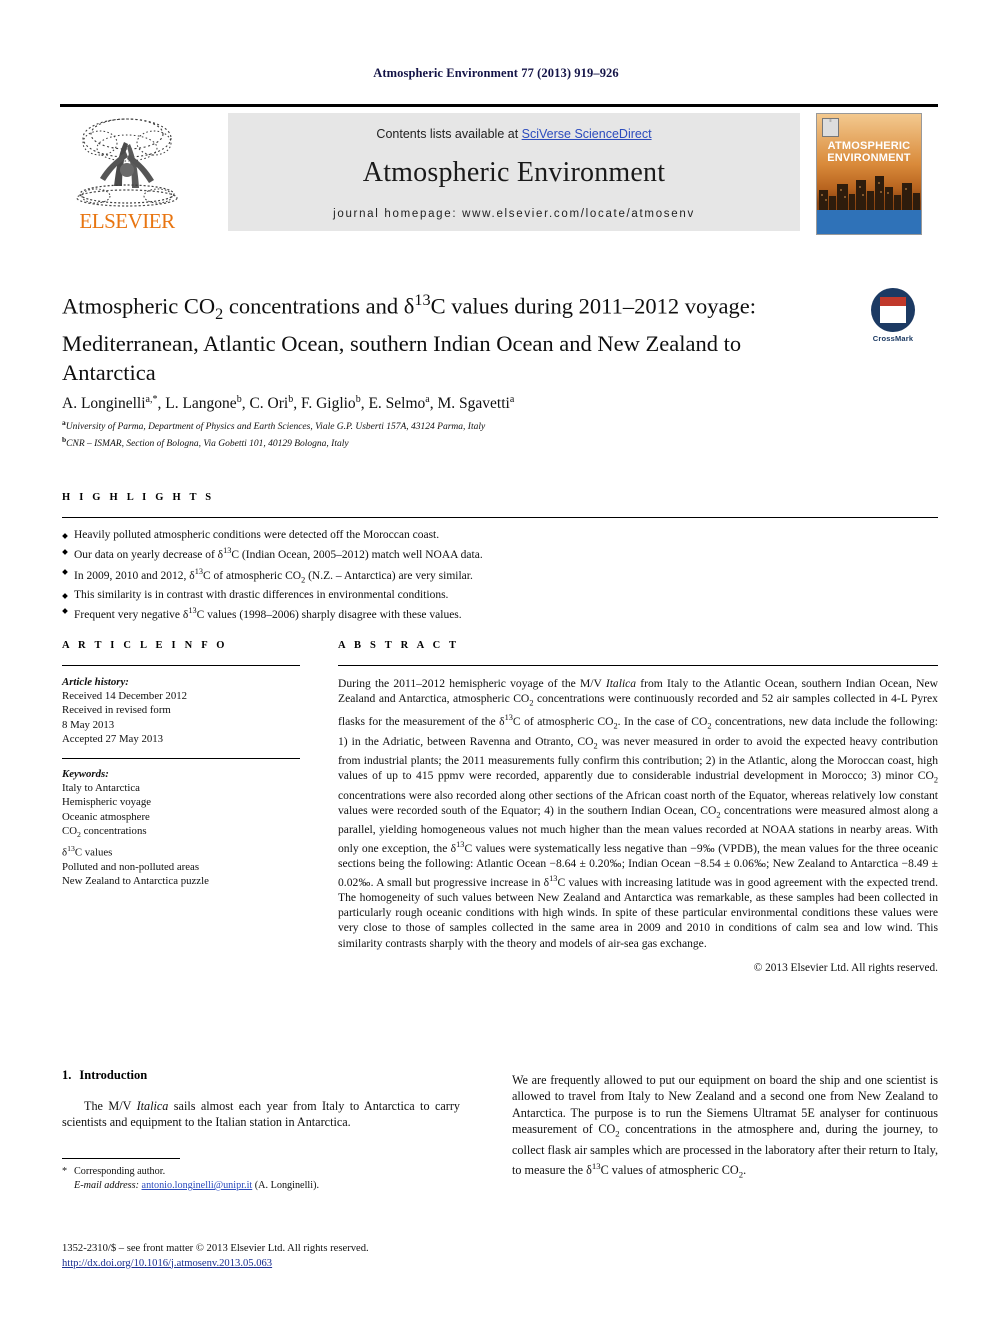 This screenshot has width=992, height=1323. I want to click on article-title-superscript: 13, so click(422, 300).